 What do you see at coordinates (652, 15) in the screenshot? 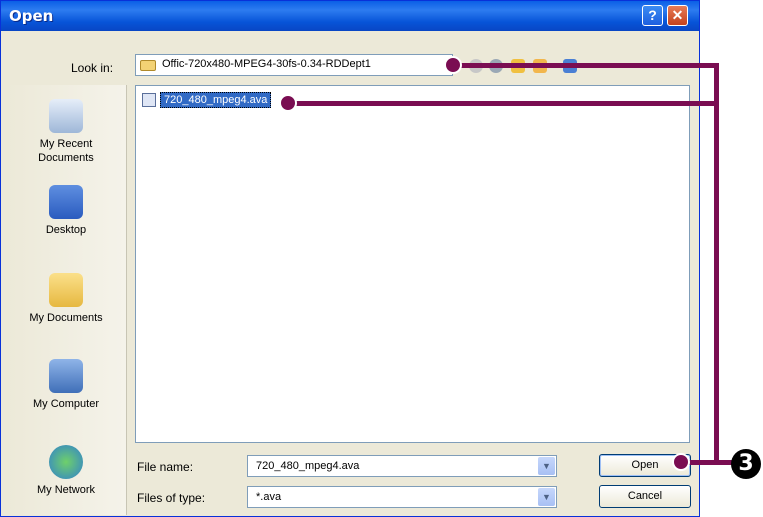
I see `help-button: ?` at bounding box center [652, 15].